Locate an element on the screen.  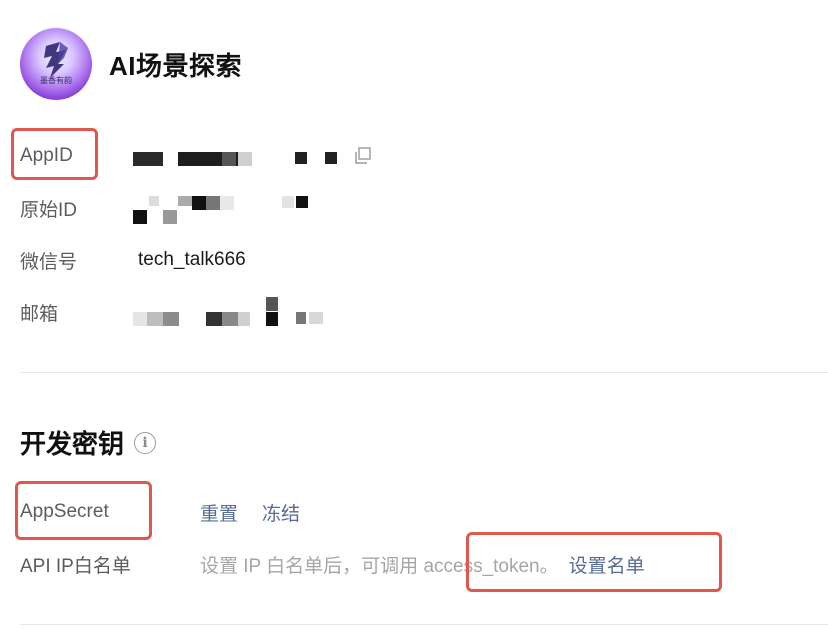
info-icon: i is located at coordinates (145, 442).